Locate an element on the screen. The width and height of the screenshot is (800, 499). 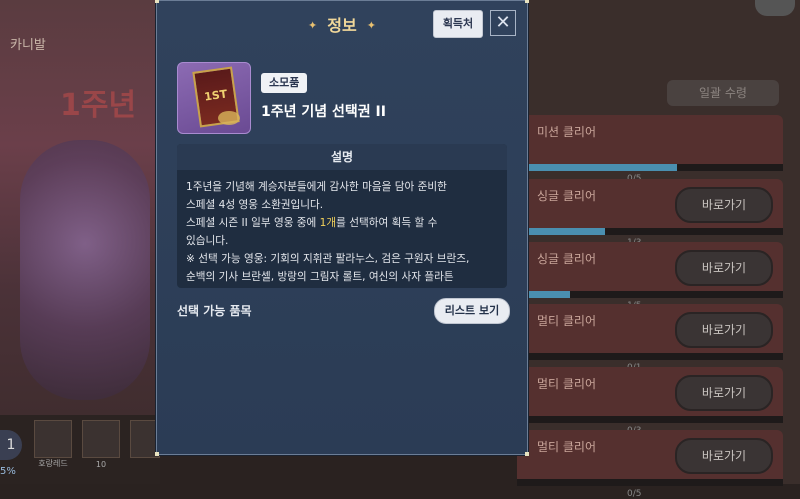
selectable-items-label: 선택 가능 품목 is located at coordinates (214, 311).